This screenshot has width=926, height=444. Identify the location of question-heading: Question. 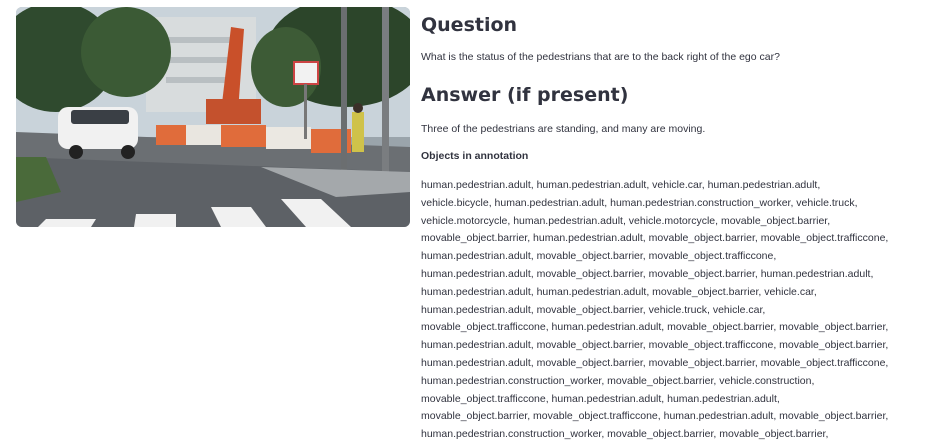
(469, 25).